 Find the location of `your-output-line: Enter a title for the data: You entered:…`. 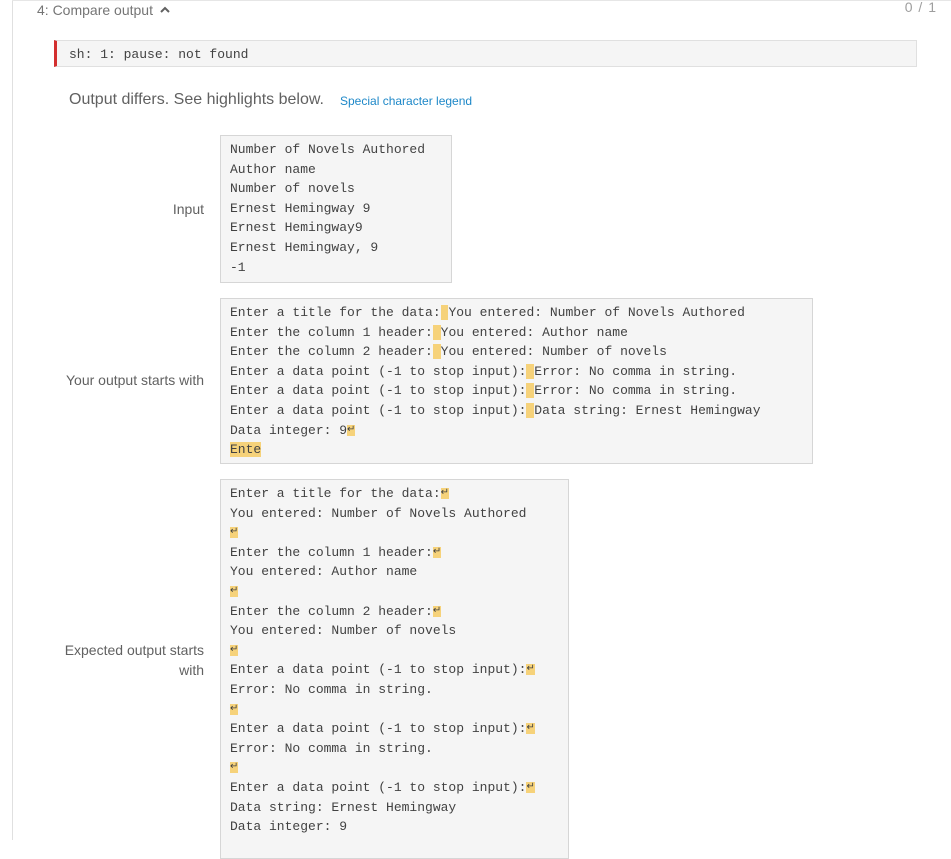

your-output-line: Enter a title for the data: You entered:… is located at coordinates (516, 313).